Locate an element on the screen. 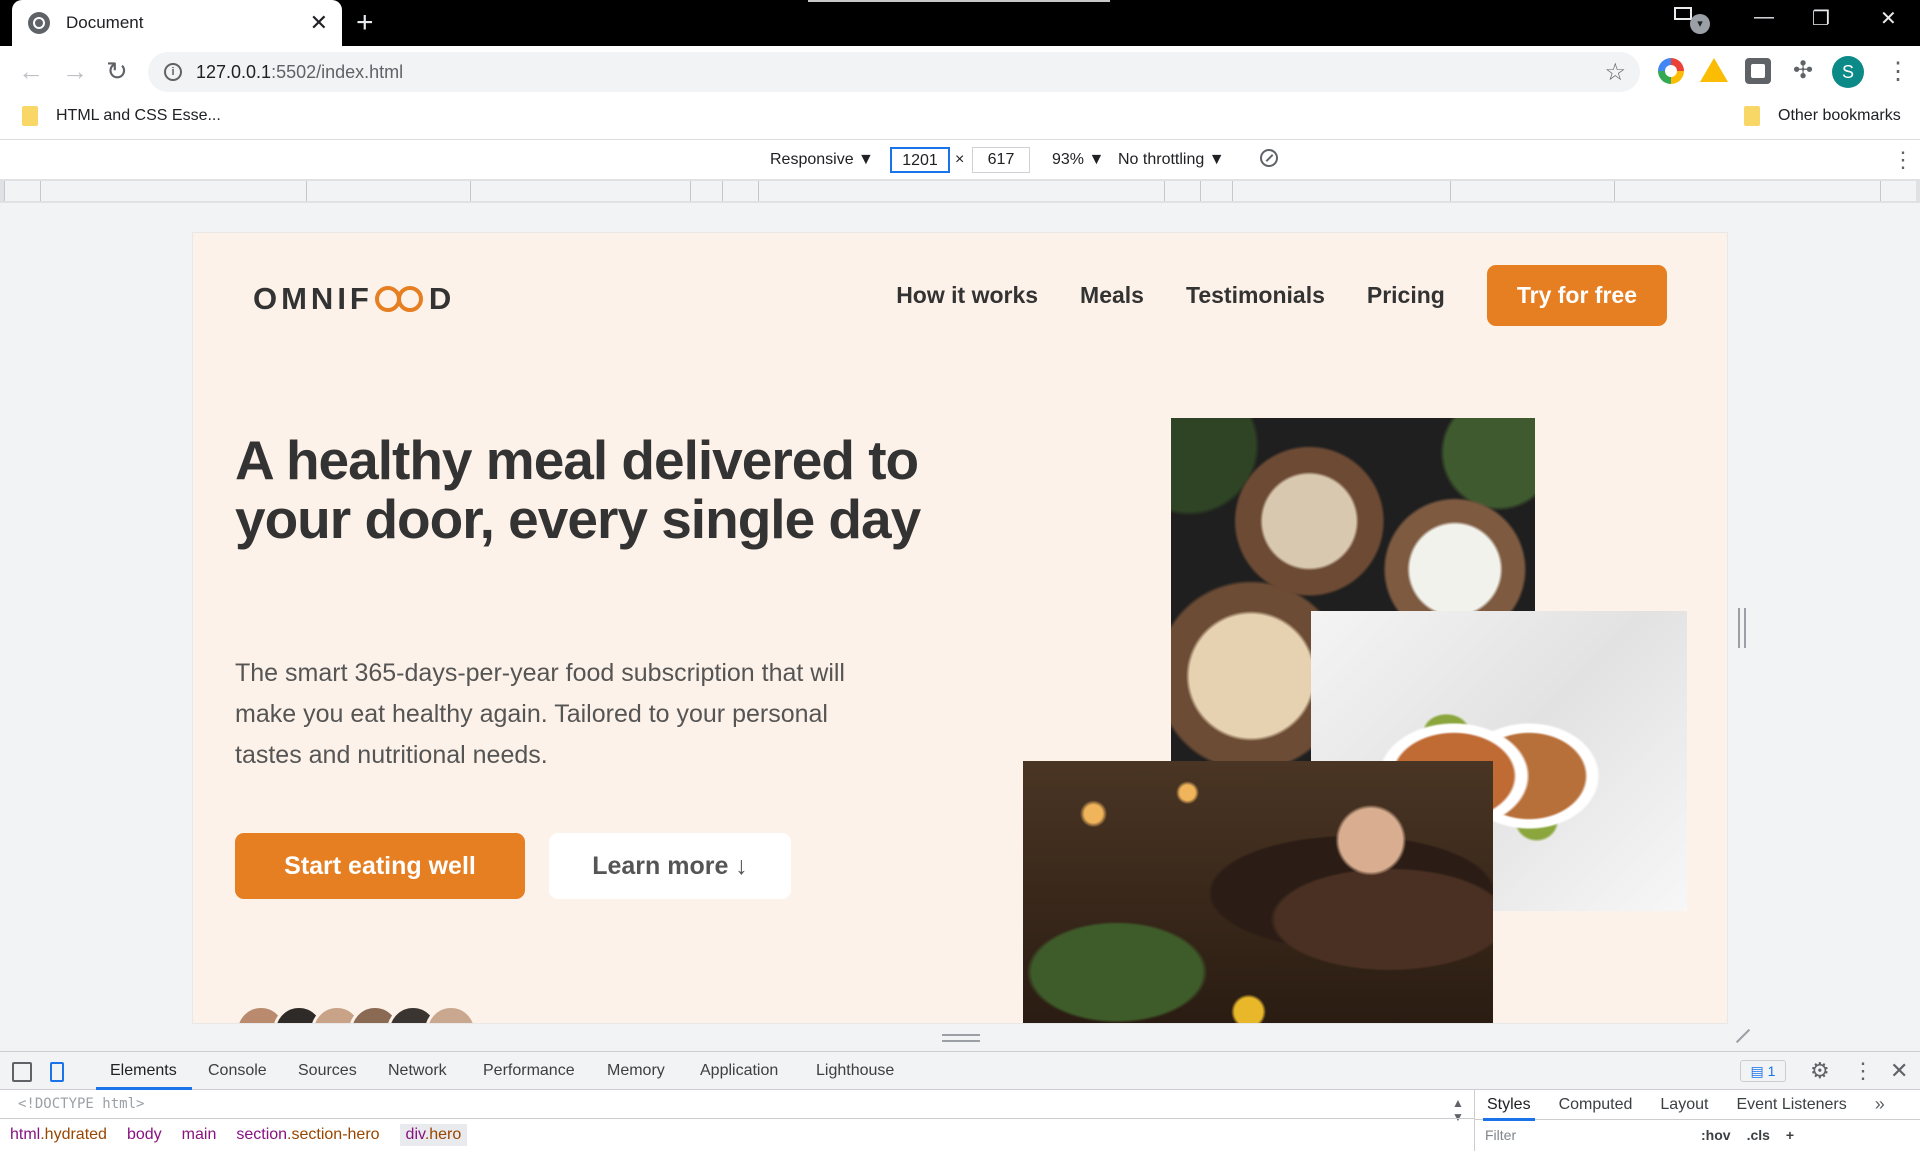 Image resolution: width=1920 pixels, height=1151 pixels. devtools-close-icon: ✕ is located at coordinates (1899, 1071).